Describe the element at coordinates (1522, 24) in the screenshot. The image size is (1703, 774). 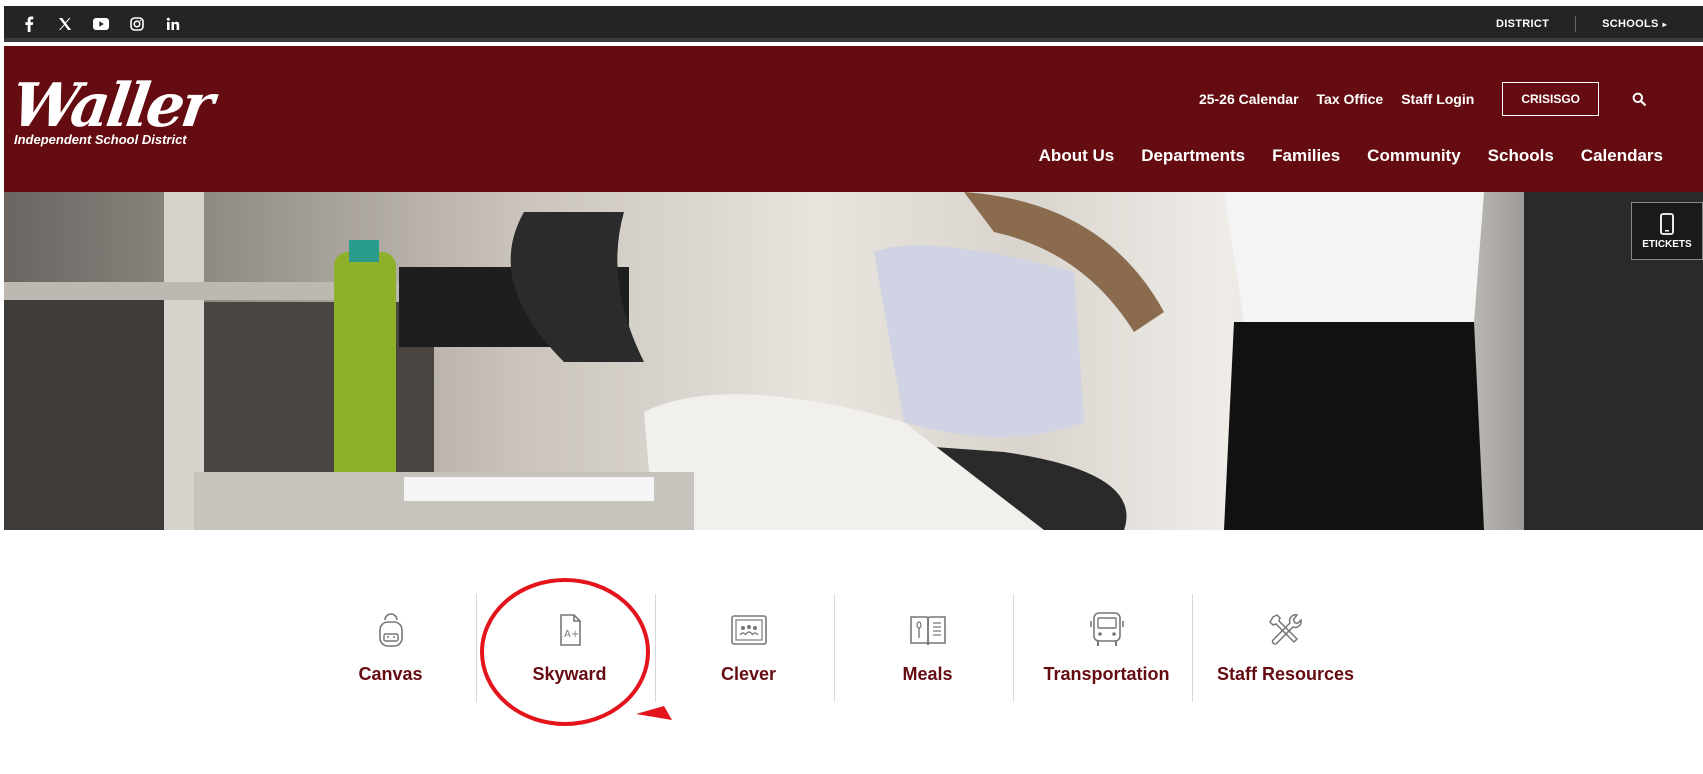
I see `district-link: DISTRICT` at that location.